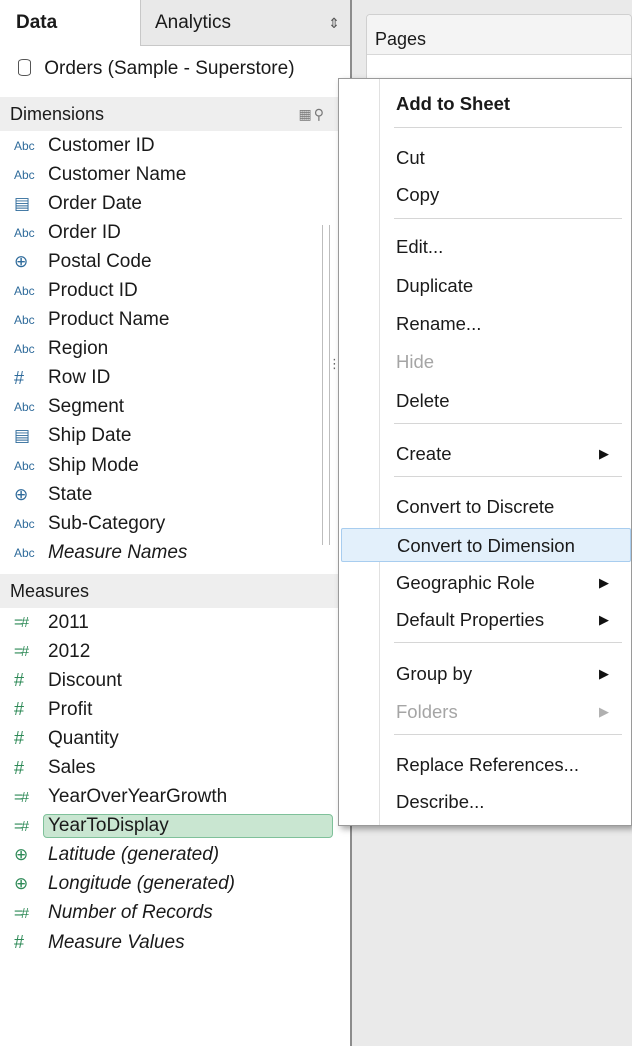  Describe the element at coordinates (170, 465) in the screenshot. I see `dimension-field: Abc Ship Mode` at that location.